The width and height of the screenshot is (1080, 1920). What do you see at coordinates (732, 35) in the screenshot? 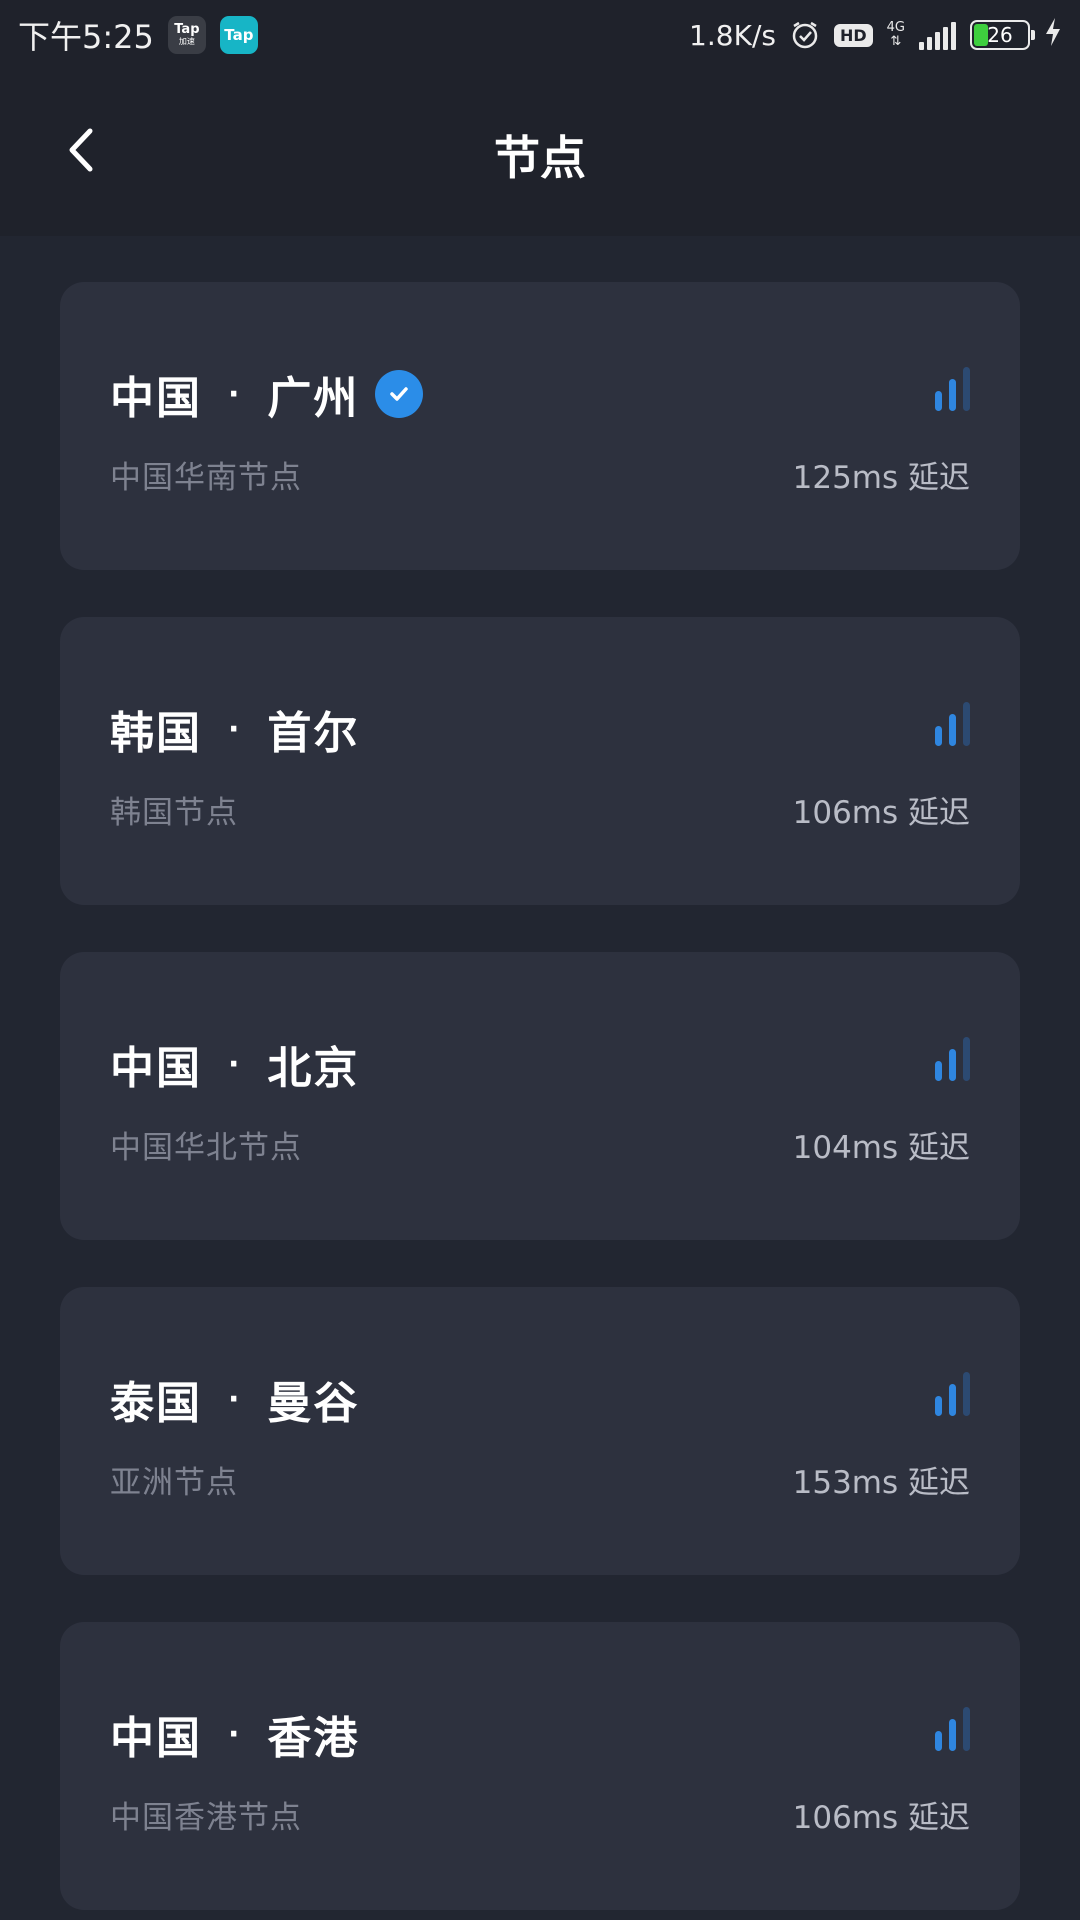
I see `net-speed: 1.8K/s` at bounding box center [732, 35].